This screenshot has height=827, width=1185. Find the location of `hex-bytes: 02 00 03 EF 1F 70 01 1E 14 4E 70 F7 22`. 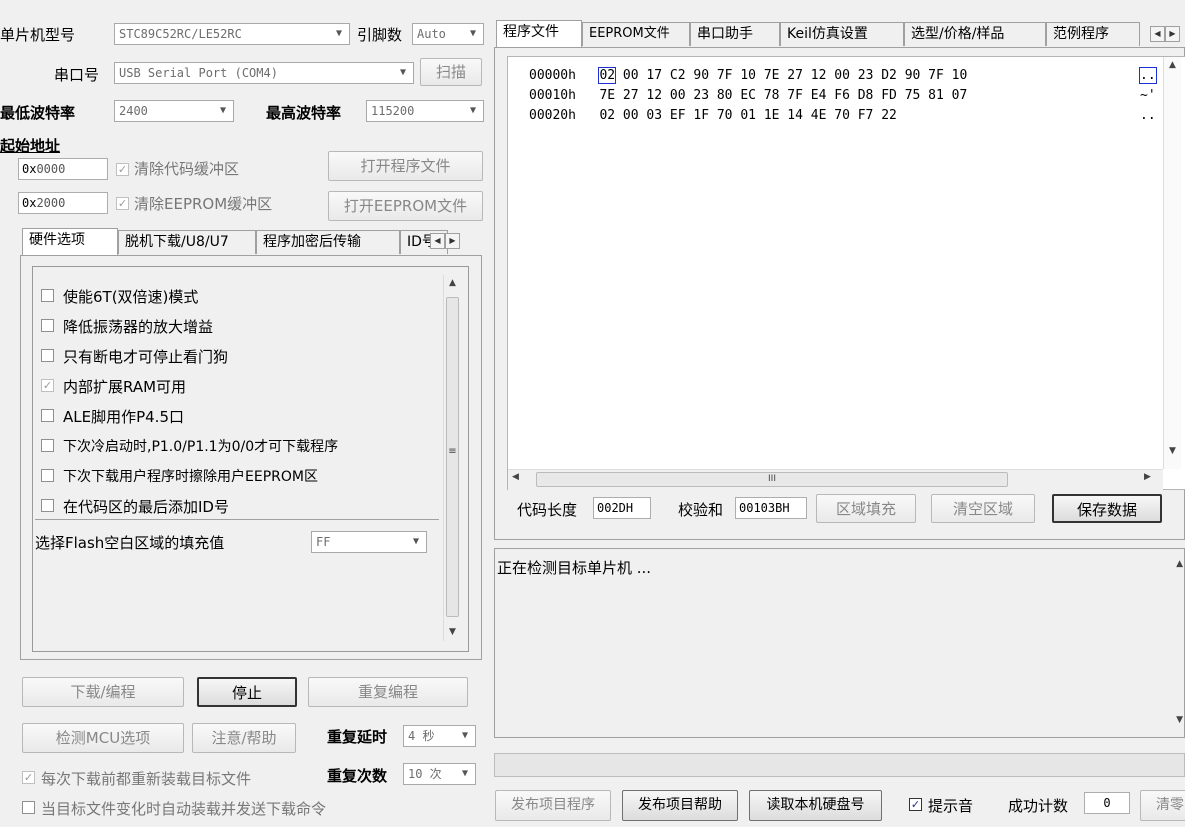

hex-bytes: 02 00 03 EF 1F 70 01 1E 14 4E 70 F7 22 is located at coordinates (748, 115).